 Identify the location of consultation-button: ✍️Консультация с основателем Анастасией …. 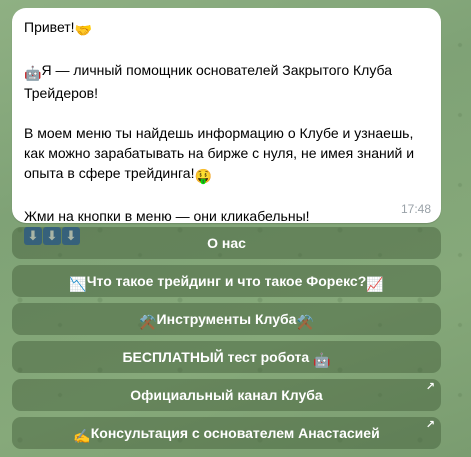
(226, 433).